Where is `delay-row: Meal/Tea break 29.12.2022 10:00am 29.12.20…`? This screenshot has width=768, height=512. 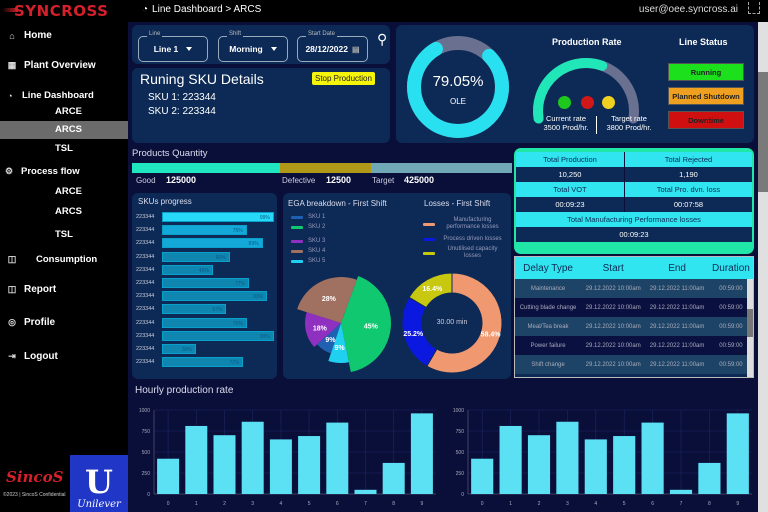
delay-row: Meal/Tea break 29.12.2022 10:00am 29.12.20… is located at coordinates (634, 326).